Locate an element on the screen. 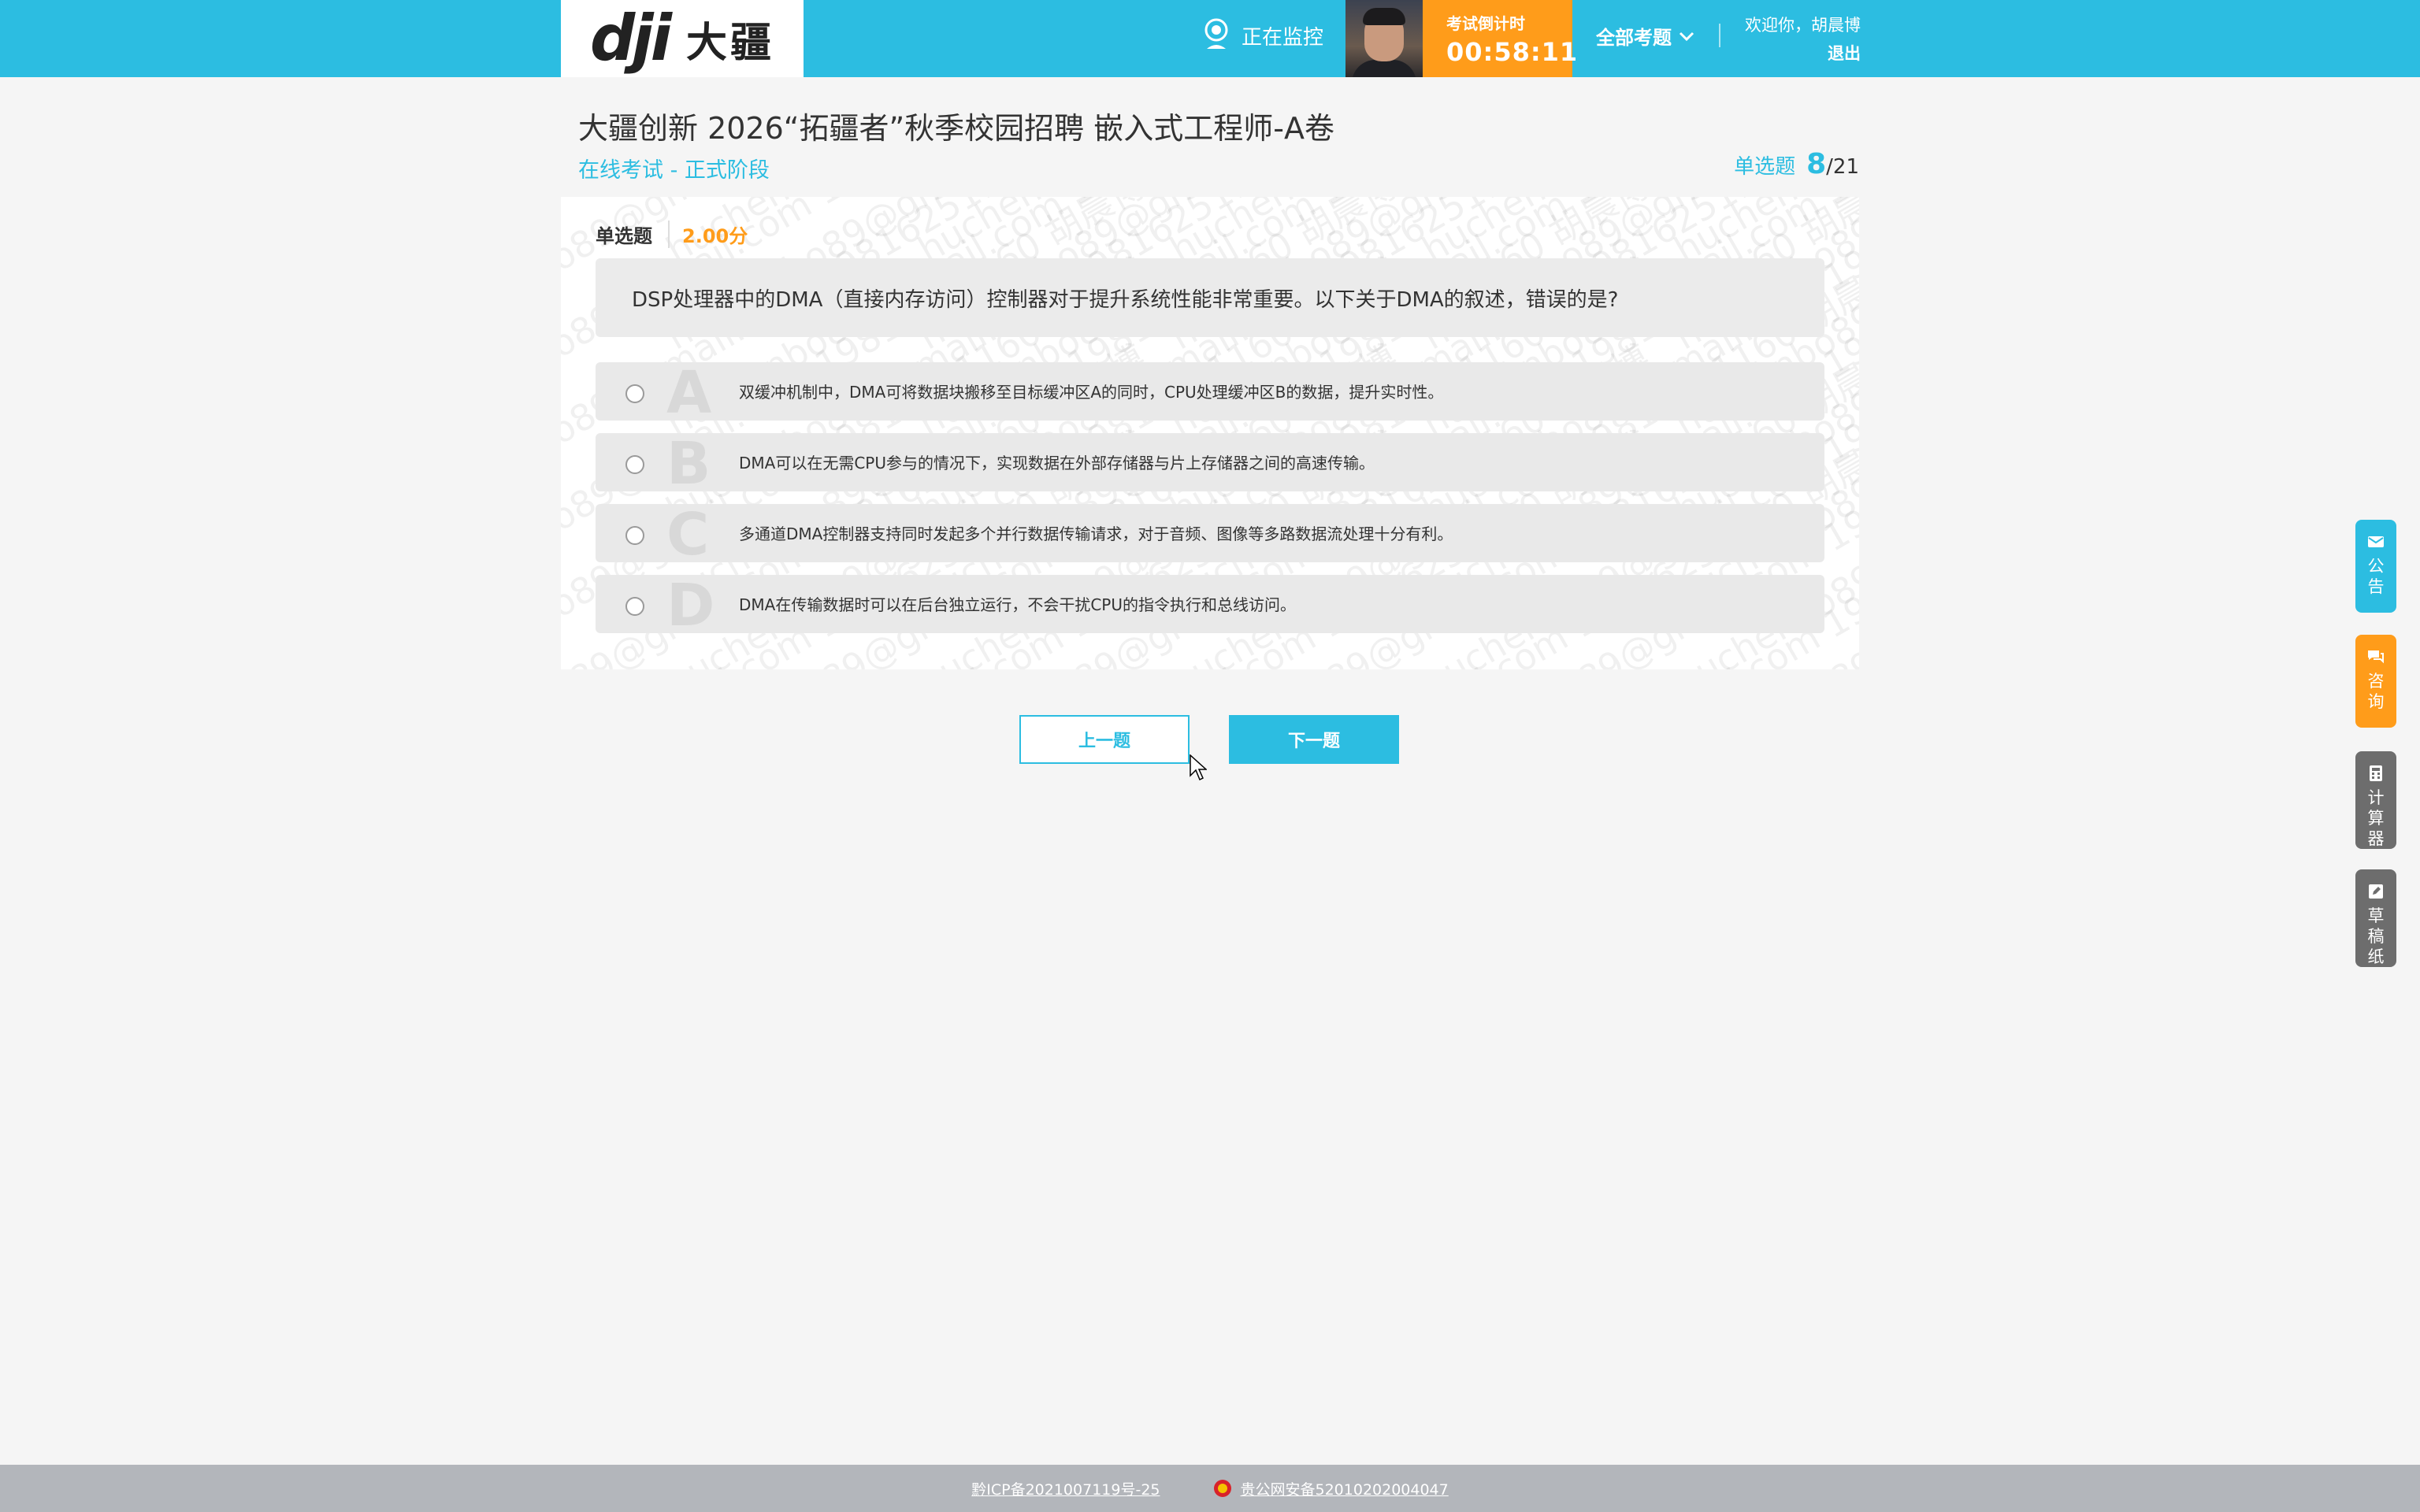  next-question-button: 下一题 is located at coordinates (1314, 739).